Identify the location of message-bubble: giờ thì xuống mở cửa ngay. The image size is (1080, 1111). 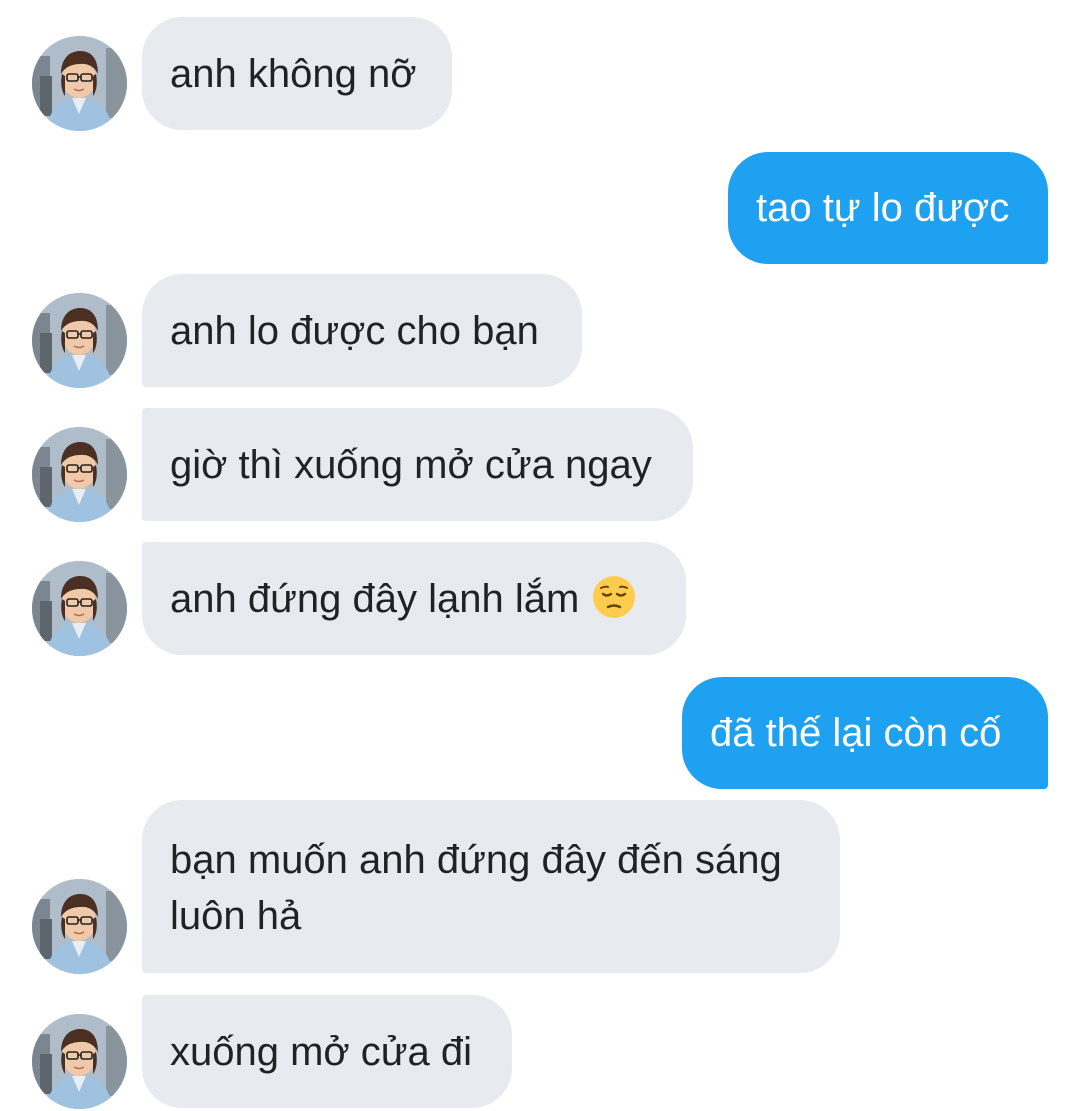
(417, 464).